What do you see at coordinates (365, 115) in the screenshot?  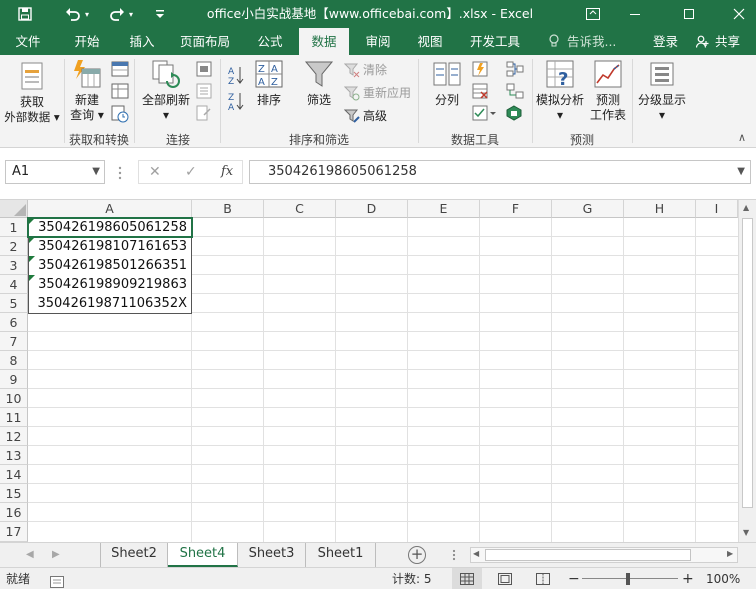 I see `advanced-filter-button: 高级` at bounding box center [365, 115].